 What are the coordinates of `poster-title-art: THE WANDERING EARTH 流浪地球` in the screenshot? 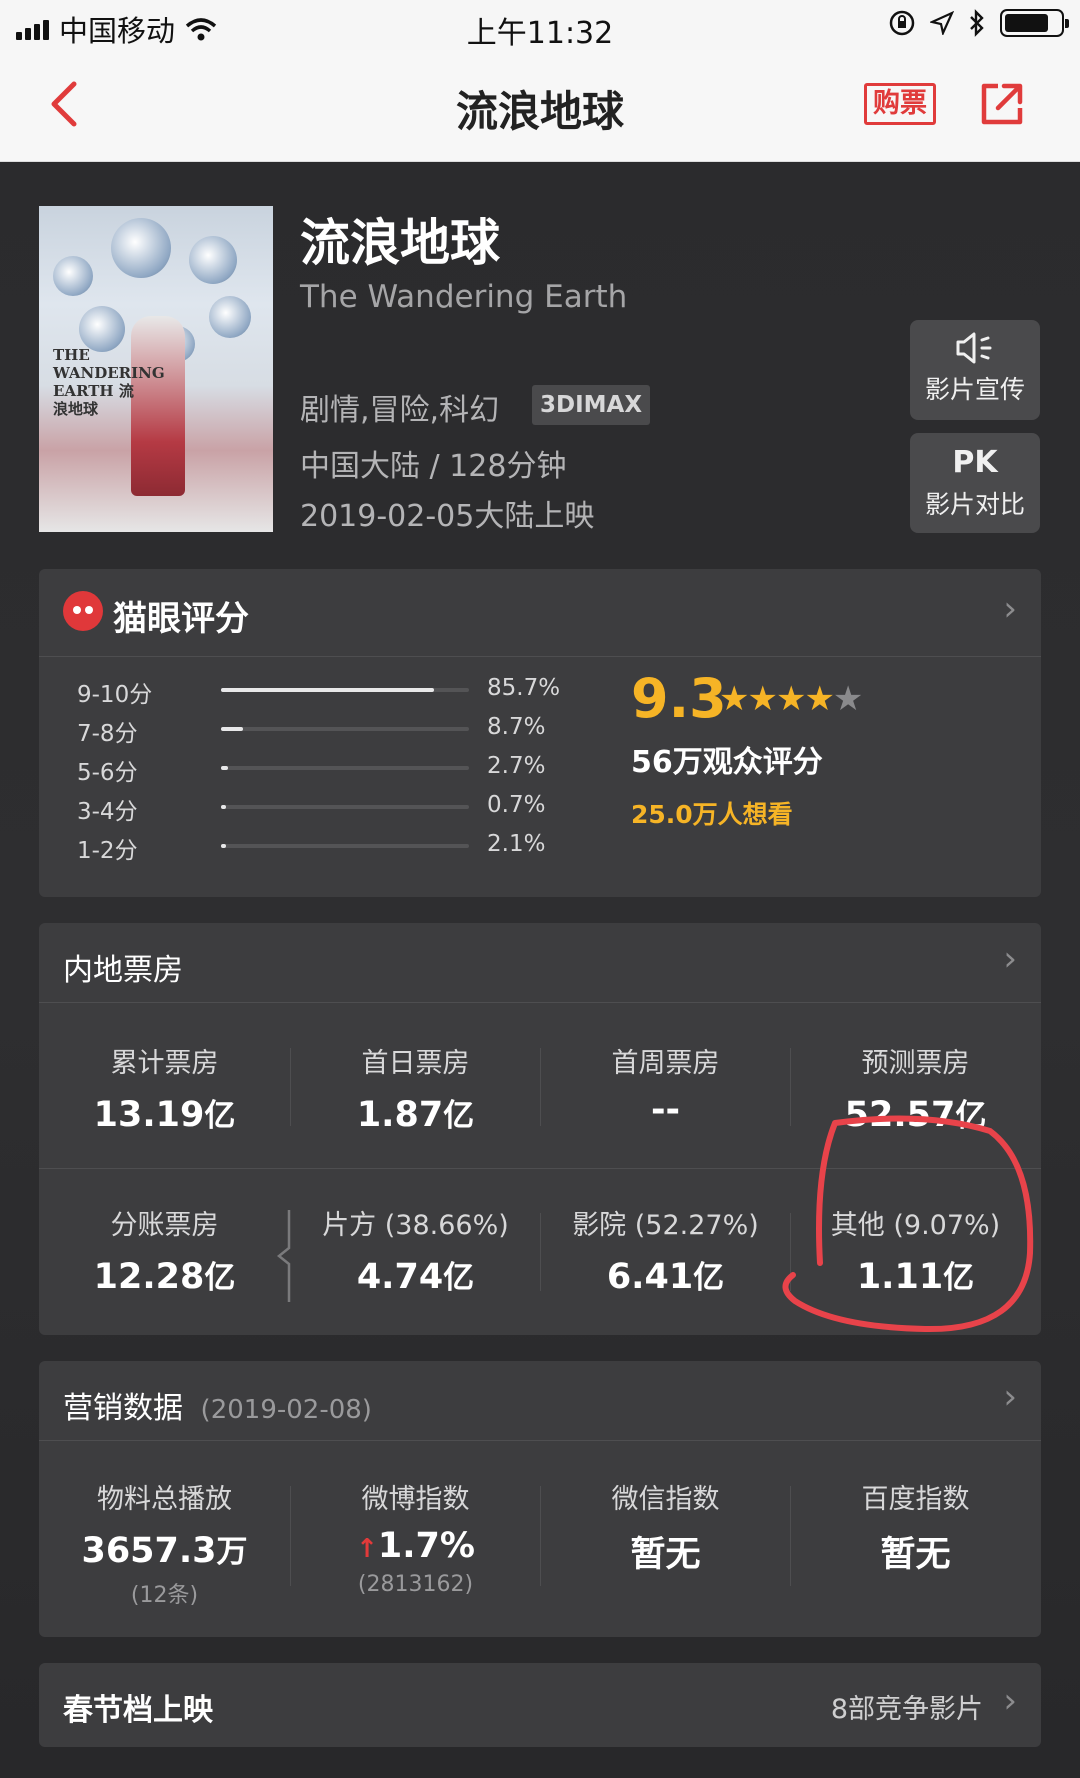 It's located at (109, 382).